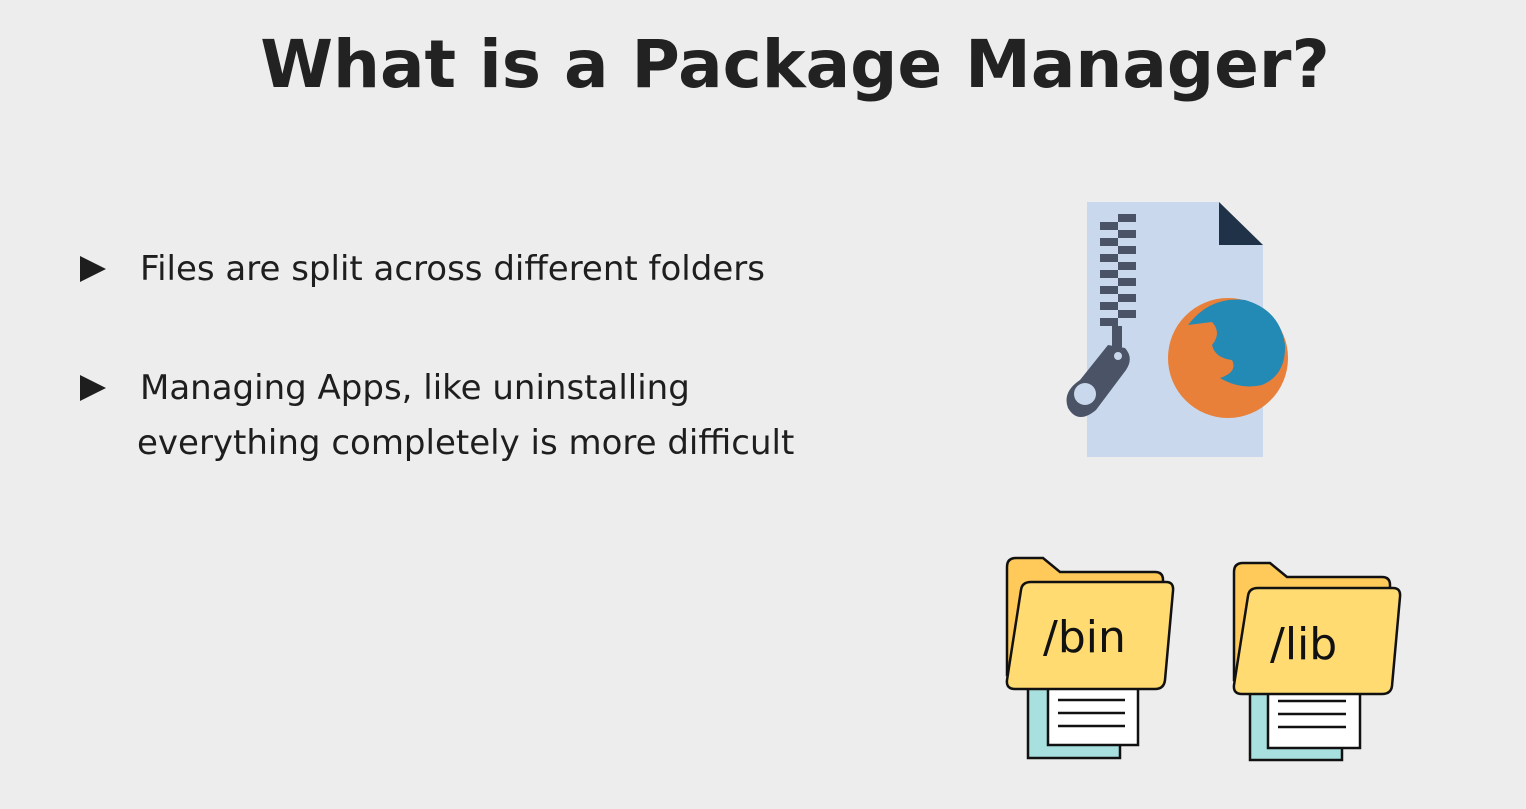  What do you see at coordinates (1084, 637) in the screenshot?
I see `folder-label: /bin` at bounding box center [1084, 637].